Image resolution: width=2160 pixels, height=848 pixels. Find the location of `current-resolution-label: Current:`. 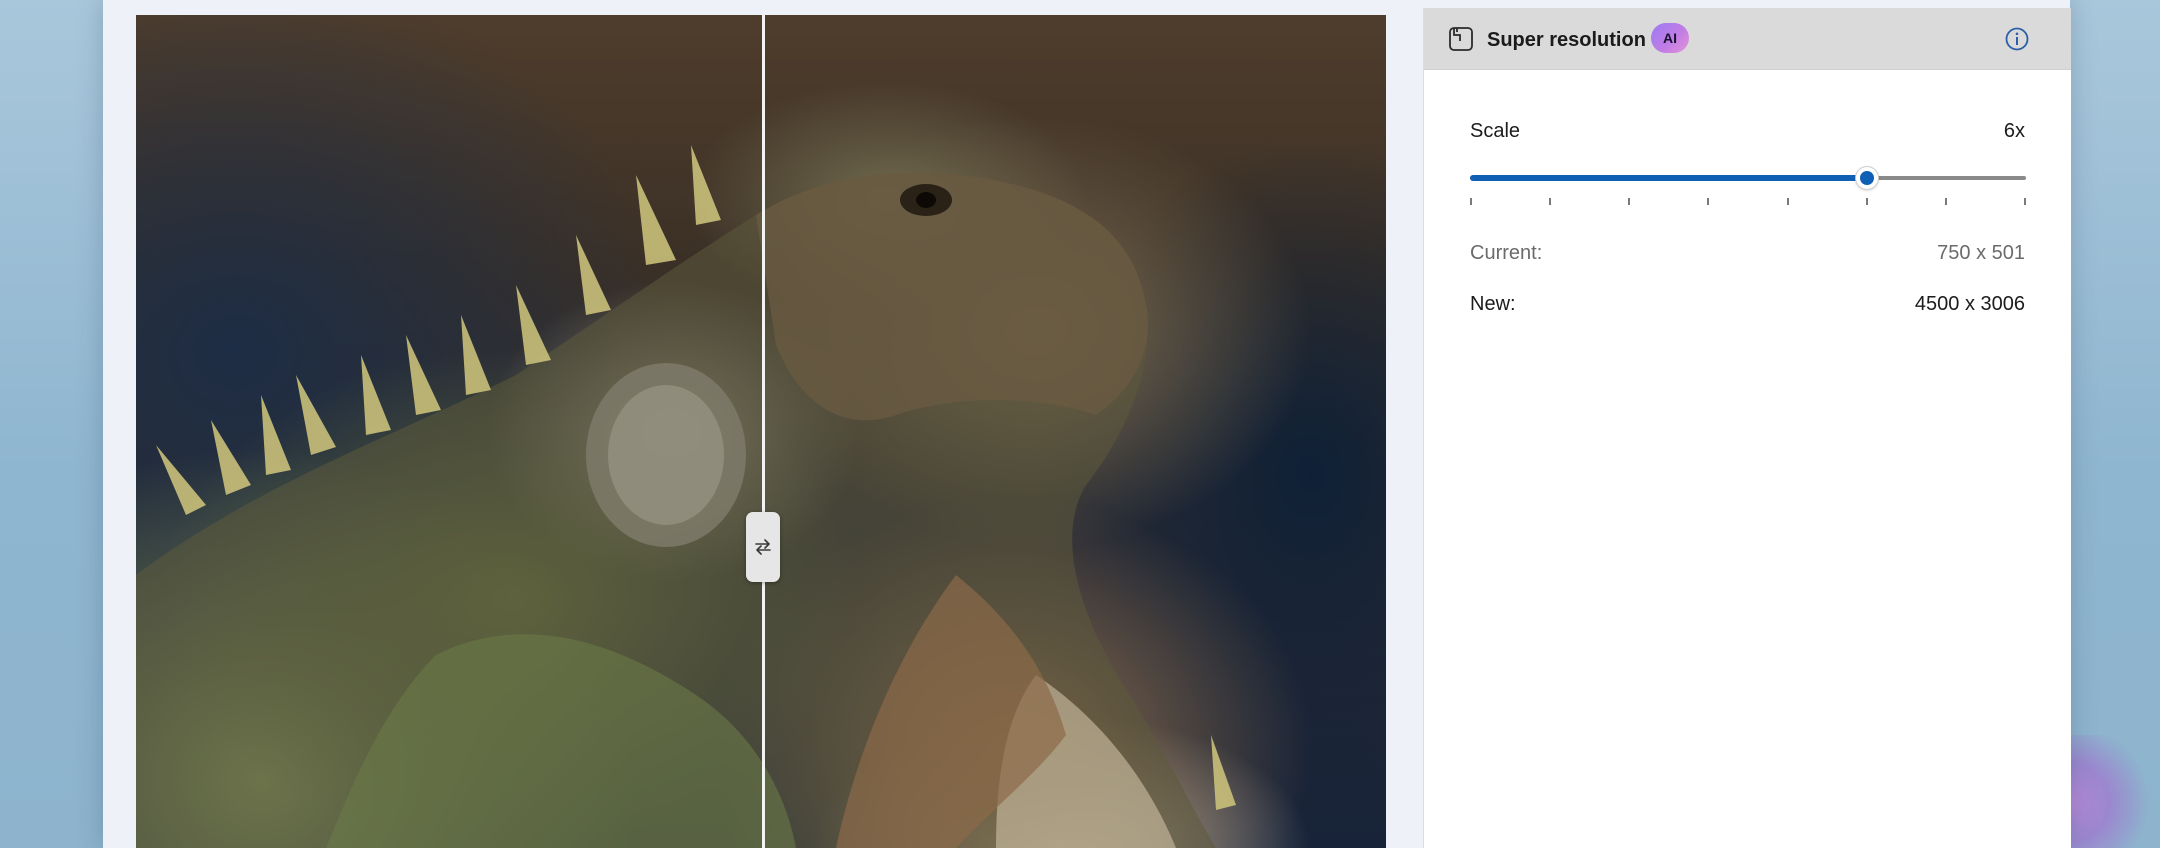

current-resolution-label: Current: is located at coordinates (1506, 253).